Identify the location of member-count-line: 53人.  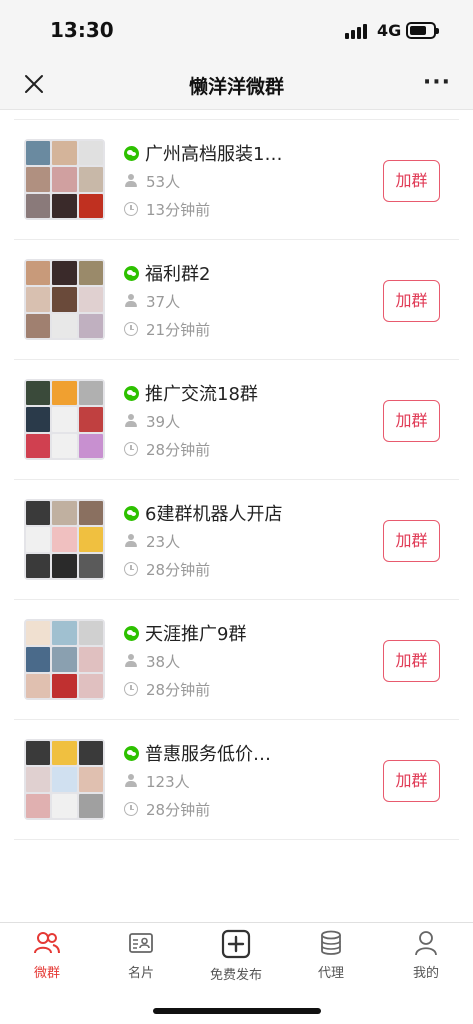
(152, 181).